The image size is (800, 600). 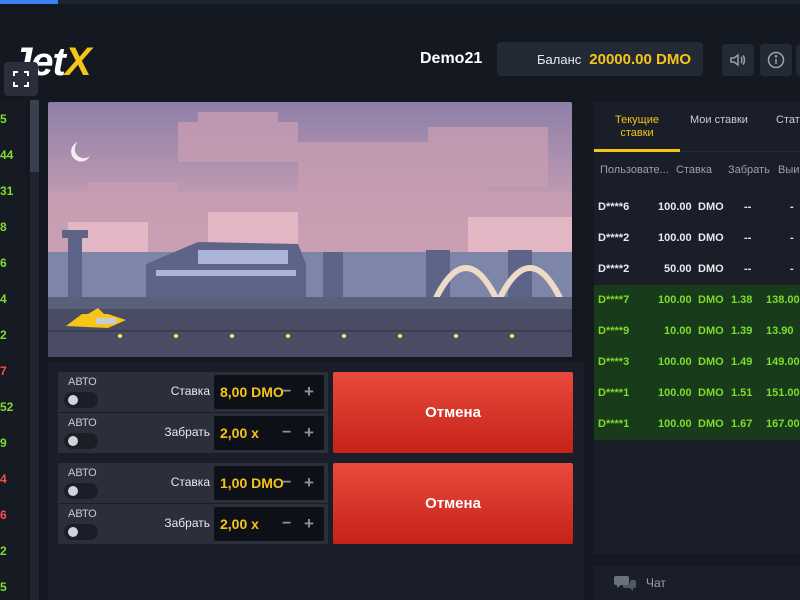 I want to click on history-multiplier: 2, so click(x=3, y=335).